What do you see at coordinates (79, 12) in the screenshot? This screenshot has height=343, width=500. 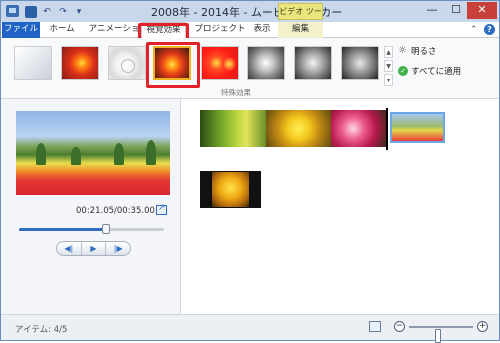 I see `customize-dropdown-icon: ▾` at bounding box center [79, 12].